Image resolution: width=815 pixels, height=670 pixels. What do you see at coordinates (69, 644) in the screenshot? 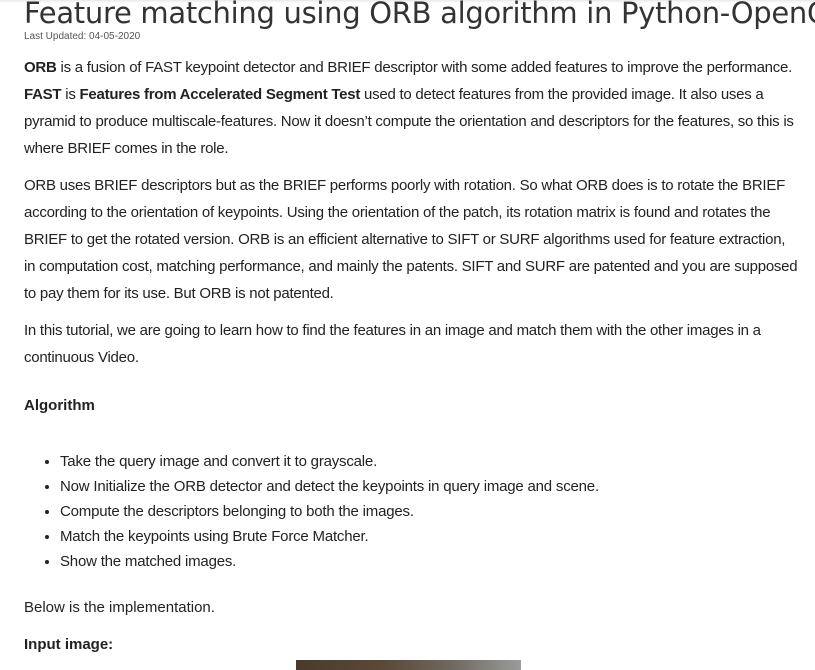
I see `input-image-label: Input image:` at bounding box center [69, 644].